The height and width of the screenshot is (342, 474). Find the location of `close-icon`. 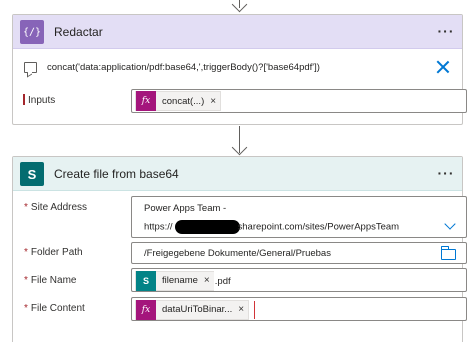

close-icon is located at coordinates (443, 67).